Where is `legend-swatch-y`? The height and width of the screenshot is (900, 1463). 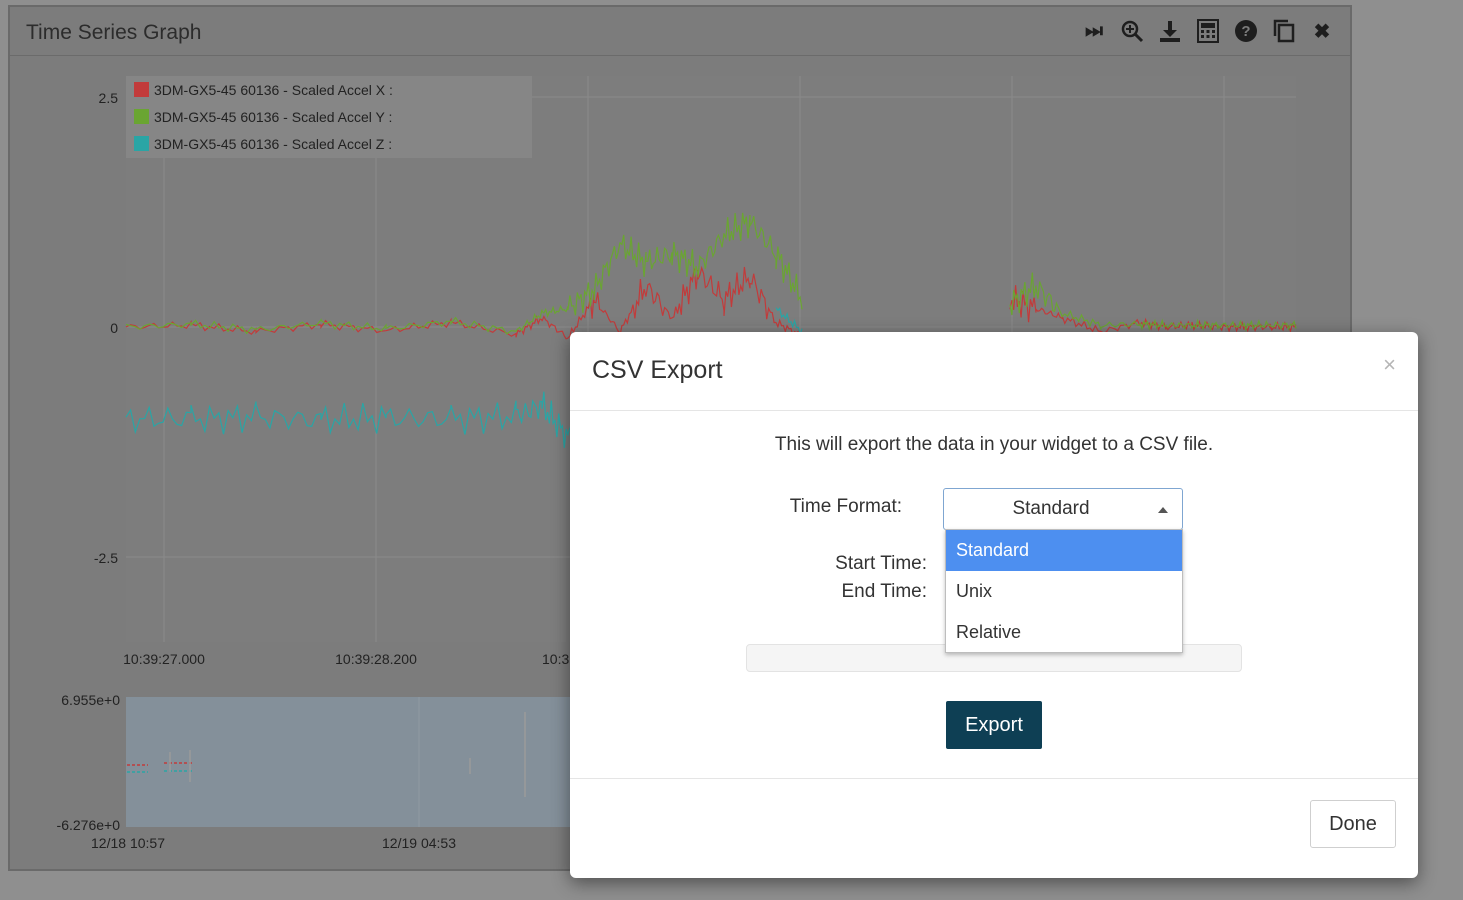 legend-swatch-y is located at coordinates (141, 116).